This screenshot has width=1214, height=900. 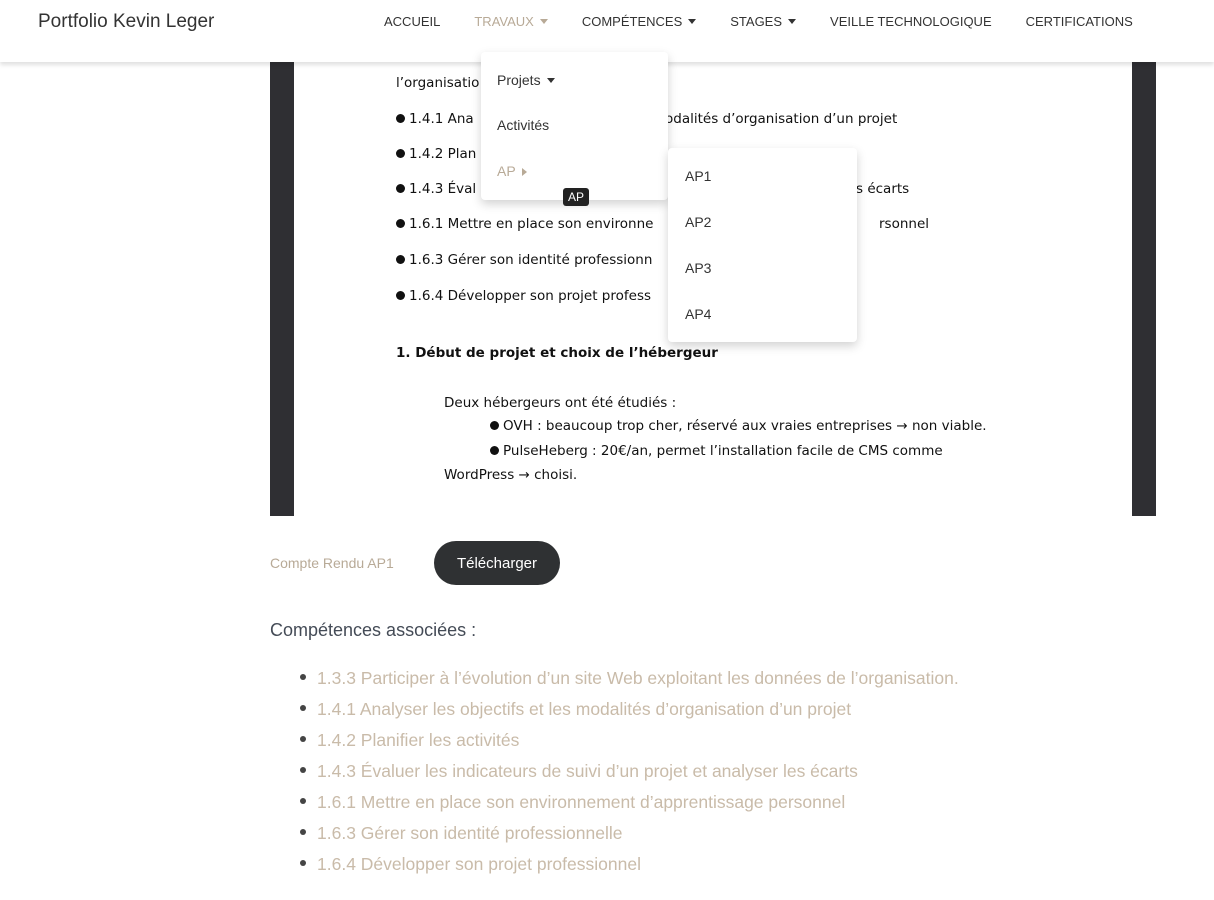 What do you see at coordinates (632, 21) in the screenshot?
I see `nav-item-label: COMPÉTENCES` at bounding box center [632, 21].